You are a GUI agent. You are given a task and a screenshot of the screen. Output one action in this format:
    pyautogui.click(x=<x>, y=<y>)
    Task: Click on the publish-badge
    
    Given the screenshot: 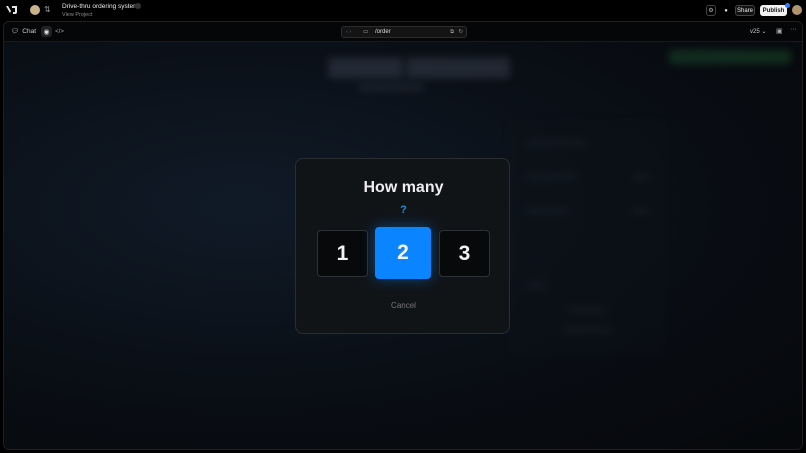 What is the action you would take?
    pyautogui.click(x=787, y=5)
    